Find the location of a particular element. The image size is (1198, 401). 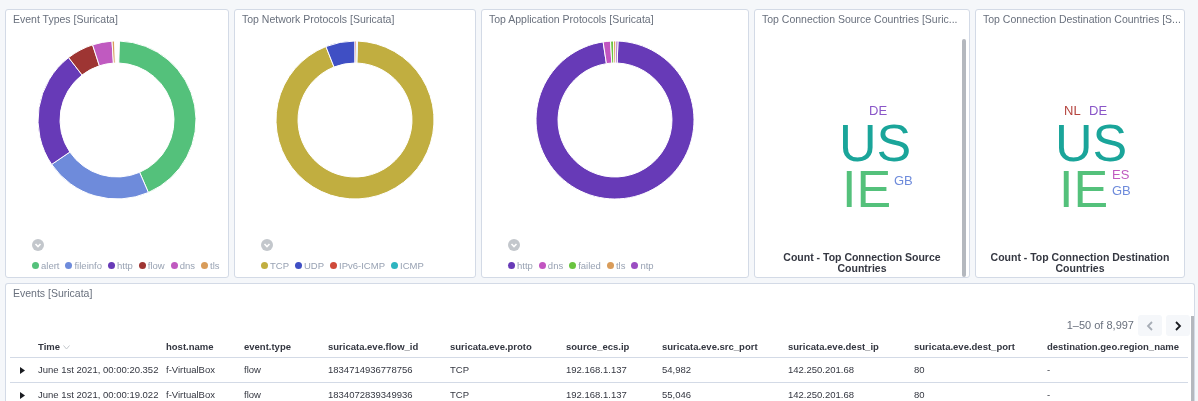

table-cell: June 1st 2021, 00:00:19.022 is located at coordinates (98, 391).